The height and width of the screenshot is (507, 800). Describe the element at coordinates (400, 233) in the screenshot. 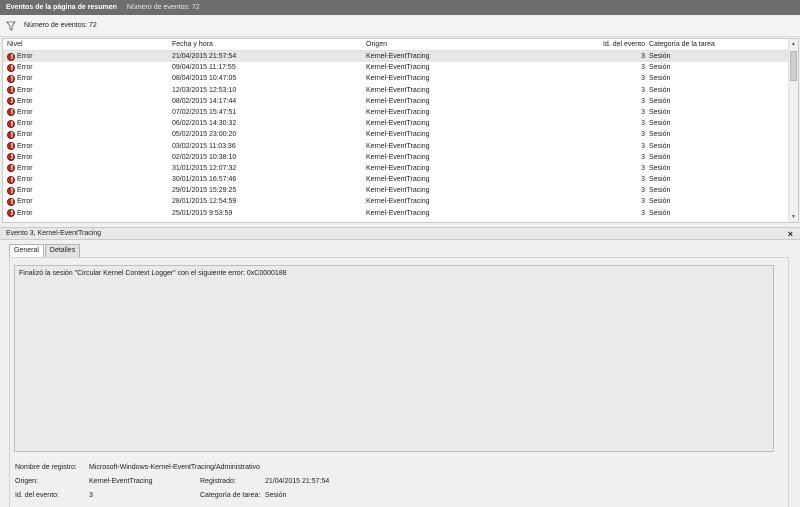

I see `detail-header: Evento 3, Kernel-EventTracing ×` at that location.